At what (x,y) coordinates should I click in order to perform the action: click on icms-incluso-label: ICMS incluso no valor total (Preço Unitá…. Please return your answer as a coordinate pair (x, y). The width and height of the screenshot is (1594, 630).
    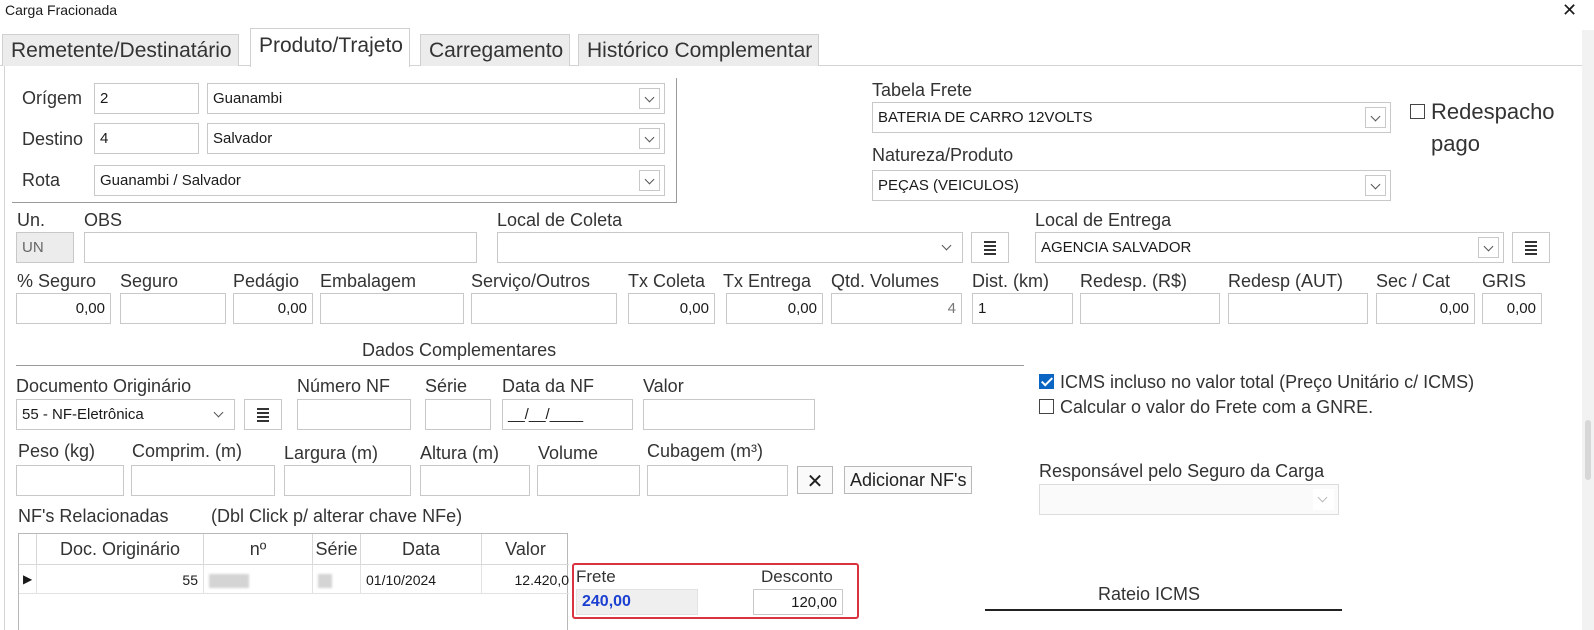
    Looking at the image, I should click on (1267, 382).